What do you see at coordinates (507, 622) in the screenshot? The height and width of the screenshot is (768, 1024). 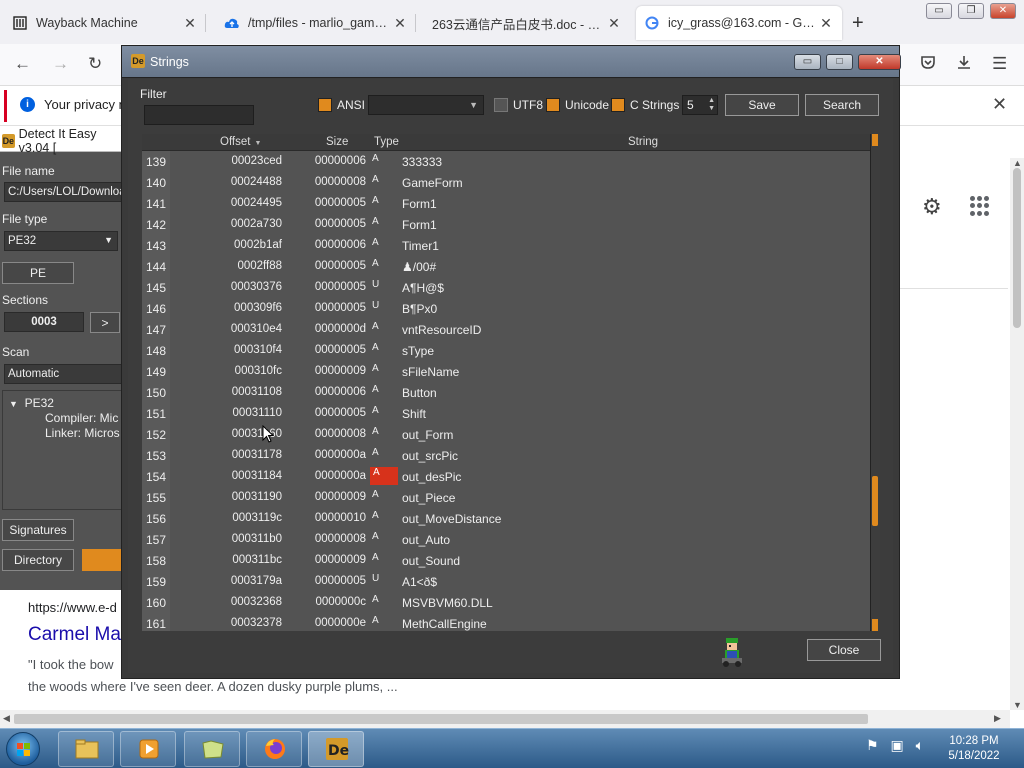 I see `table-row: 161 00032378 0000000e A MethCallEngine` at bounding box center [507, 622].